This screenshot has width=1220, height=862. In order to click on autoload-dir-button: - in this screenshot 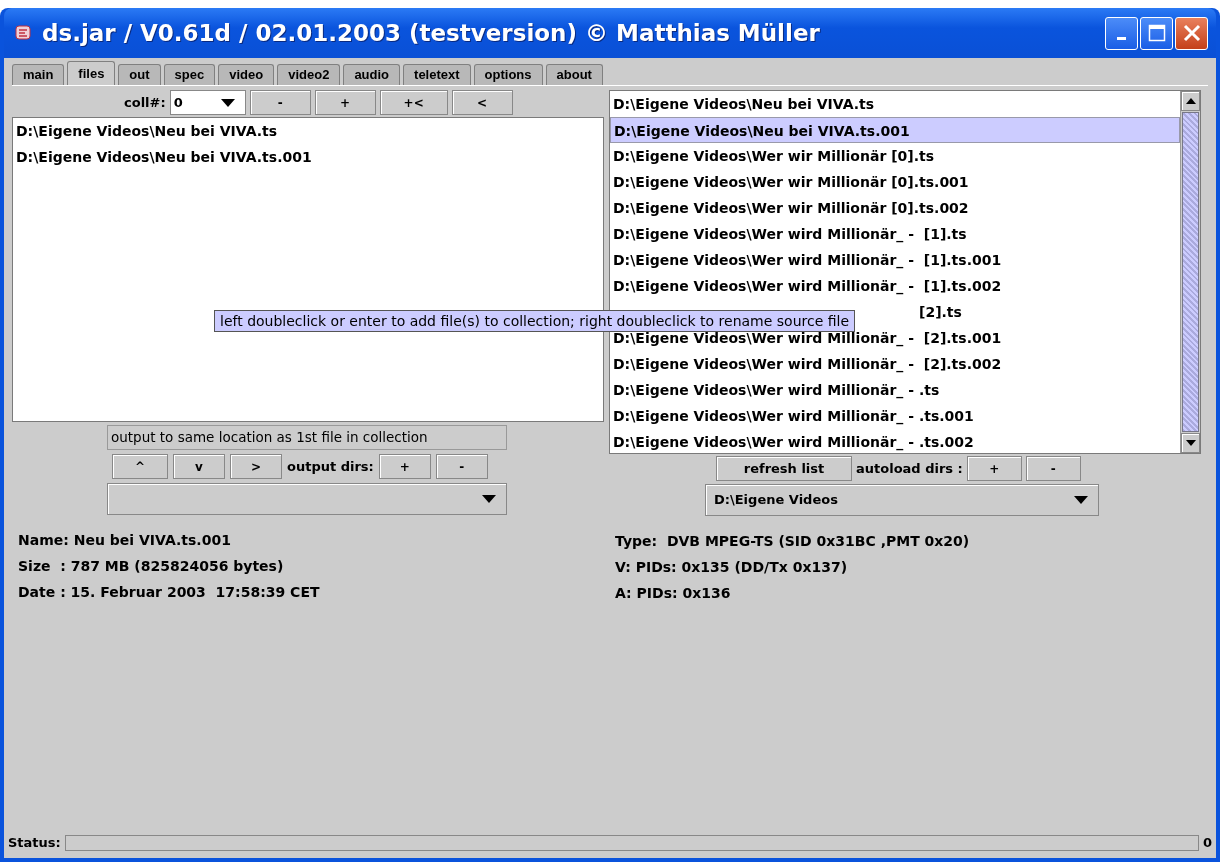, I will do `click(1053, 468)`.